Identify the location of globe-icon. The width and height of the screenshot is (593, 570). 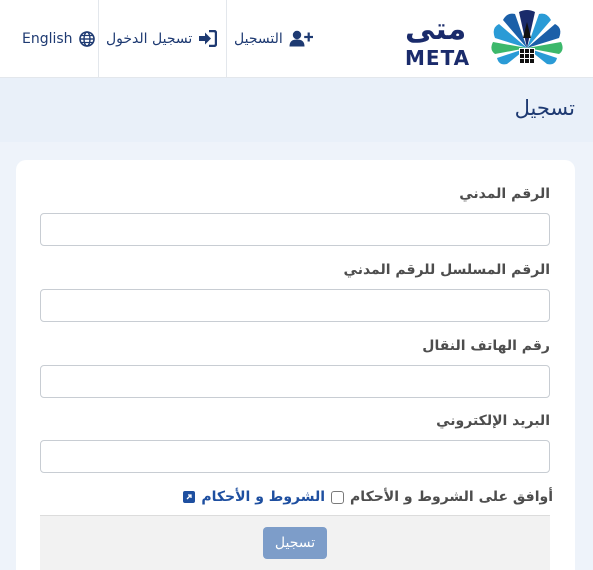
(86, 38).